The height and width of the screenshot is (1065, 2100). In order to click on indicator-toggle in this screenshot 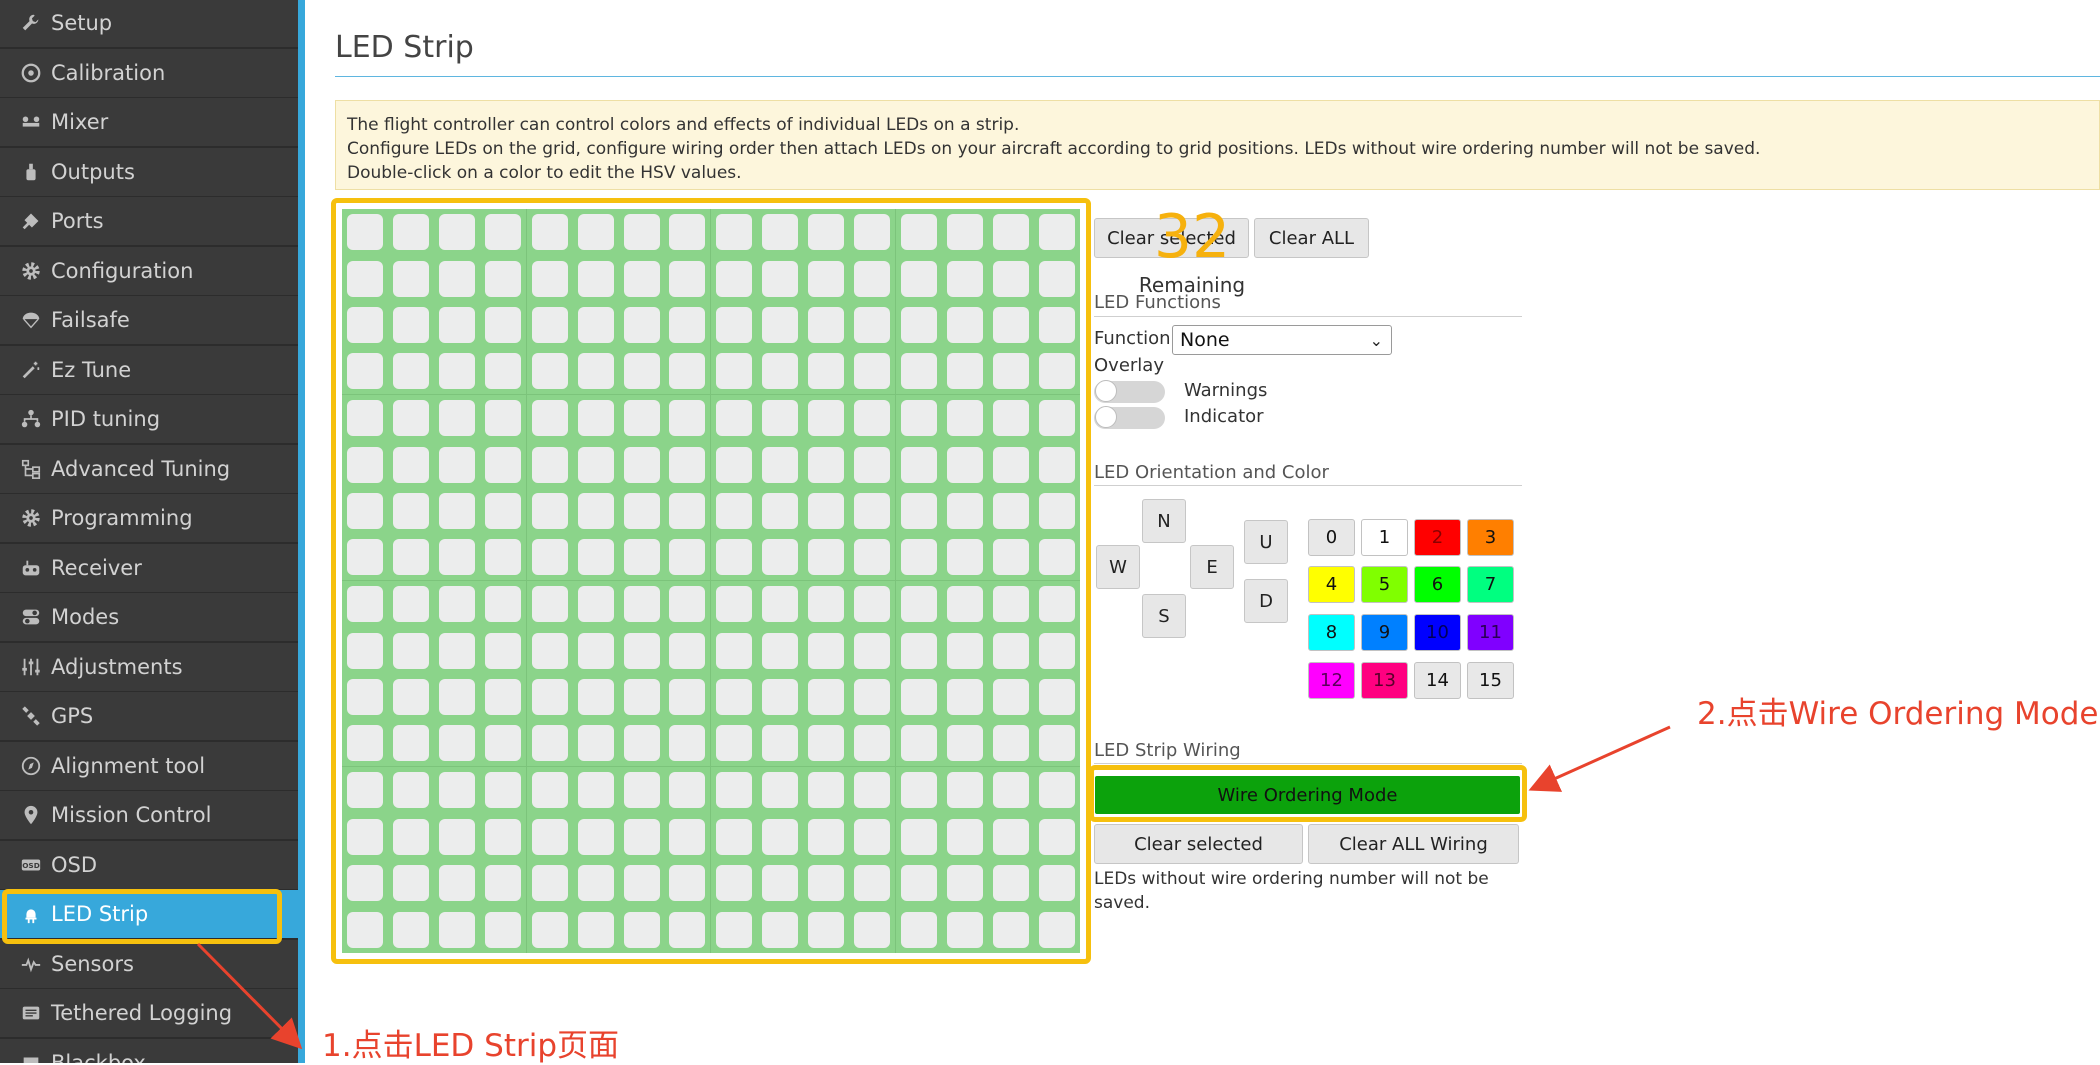, I will do `click(1129, 417)`.